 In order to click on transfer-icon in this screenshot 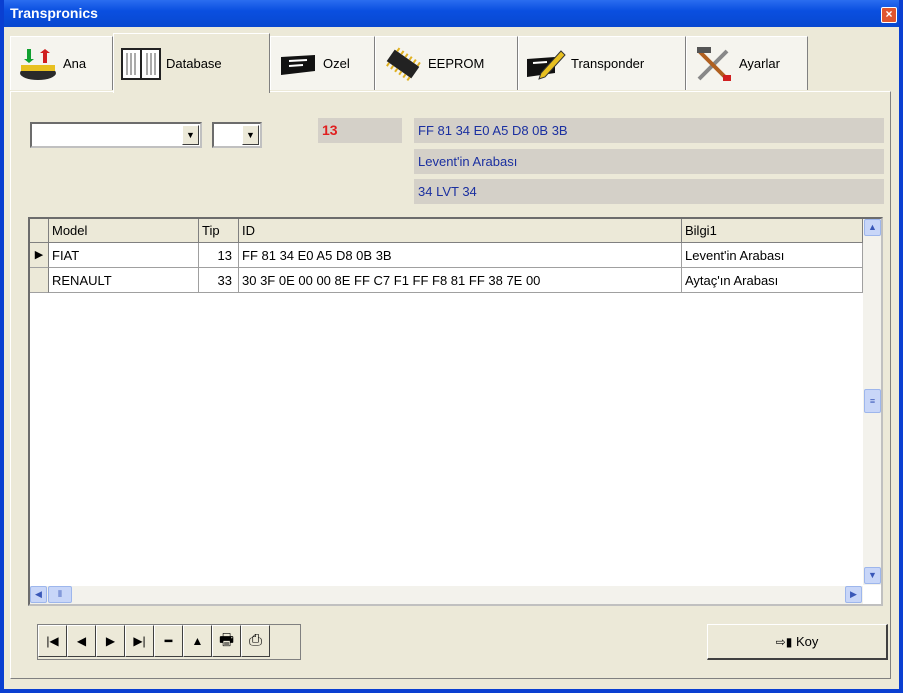, I will do `click(38, 64)`.